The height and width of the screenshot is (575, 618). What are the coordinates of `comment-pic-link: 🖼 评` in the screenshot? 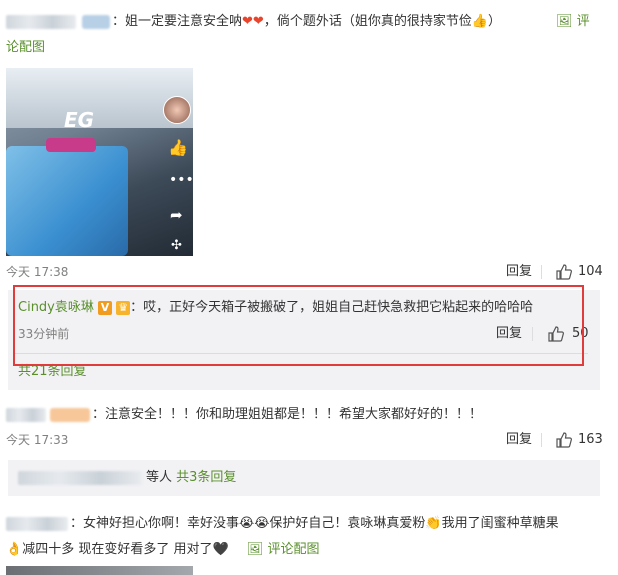 It's located at (573, 22).